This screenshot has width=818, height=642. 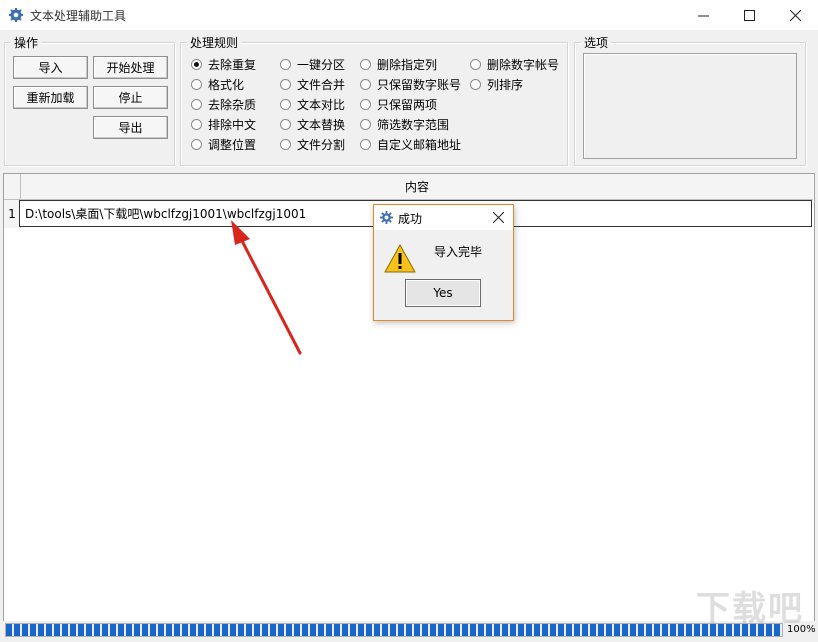 I want to click on radio-filter-number-range: 筛选数字范围, so click(x=404, y=124).